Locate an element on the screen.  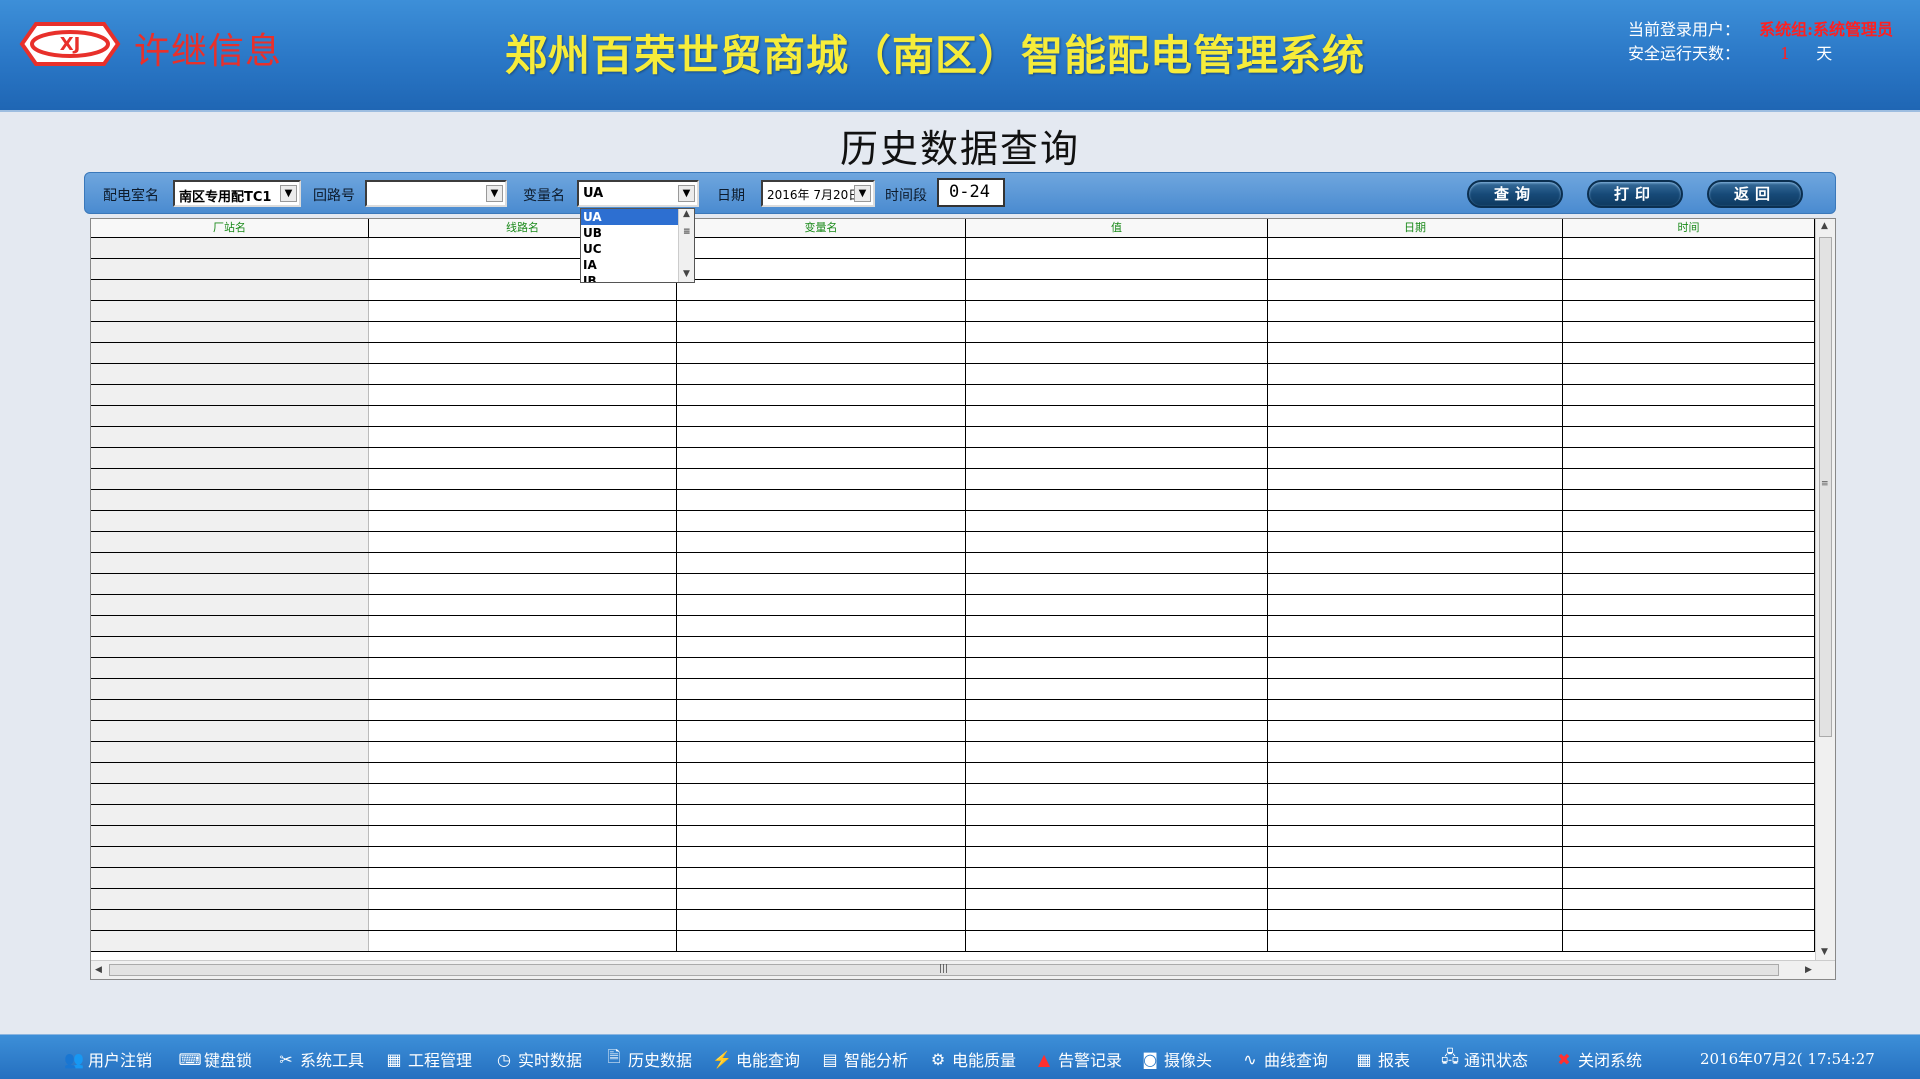
taskbar-history-data: 🗎 历史数据 is located at coordinates (648, 1059).